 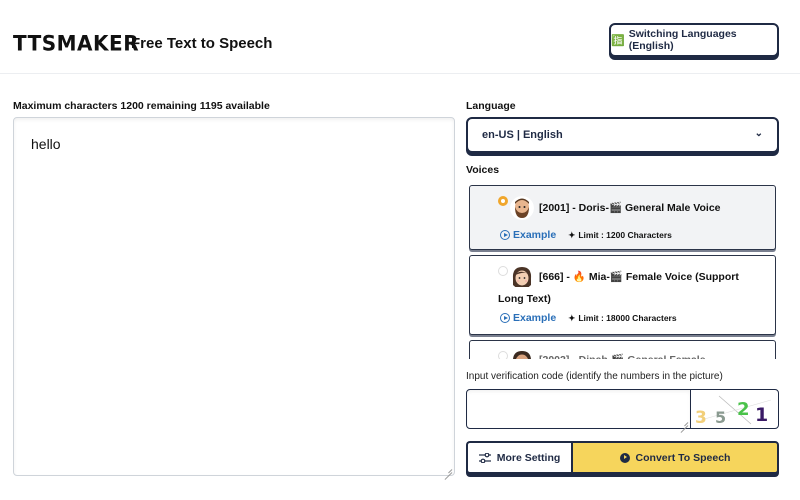 What do you see at coordinates (76, 42) in the screenshot?
I see `ttsmaker-logo: TTSMAKER` at bounding box center [76, 42].